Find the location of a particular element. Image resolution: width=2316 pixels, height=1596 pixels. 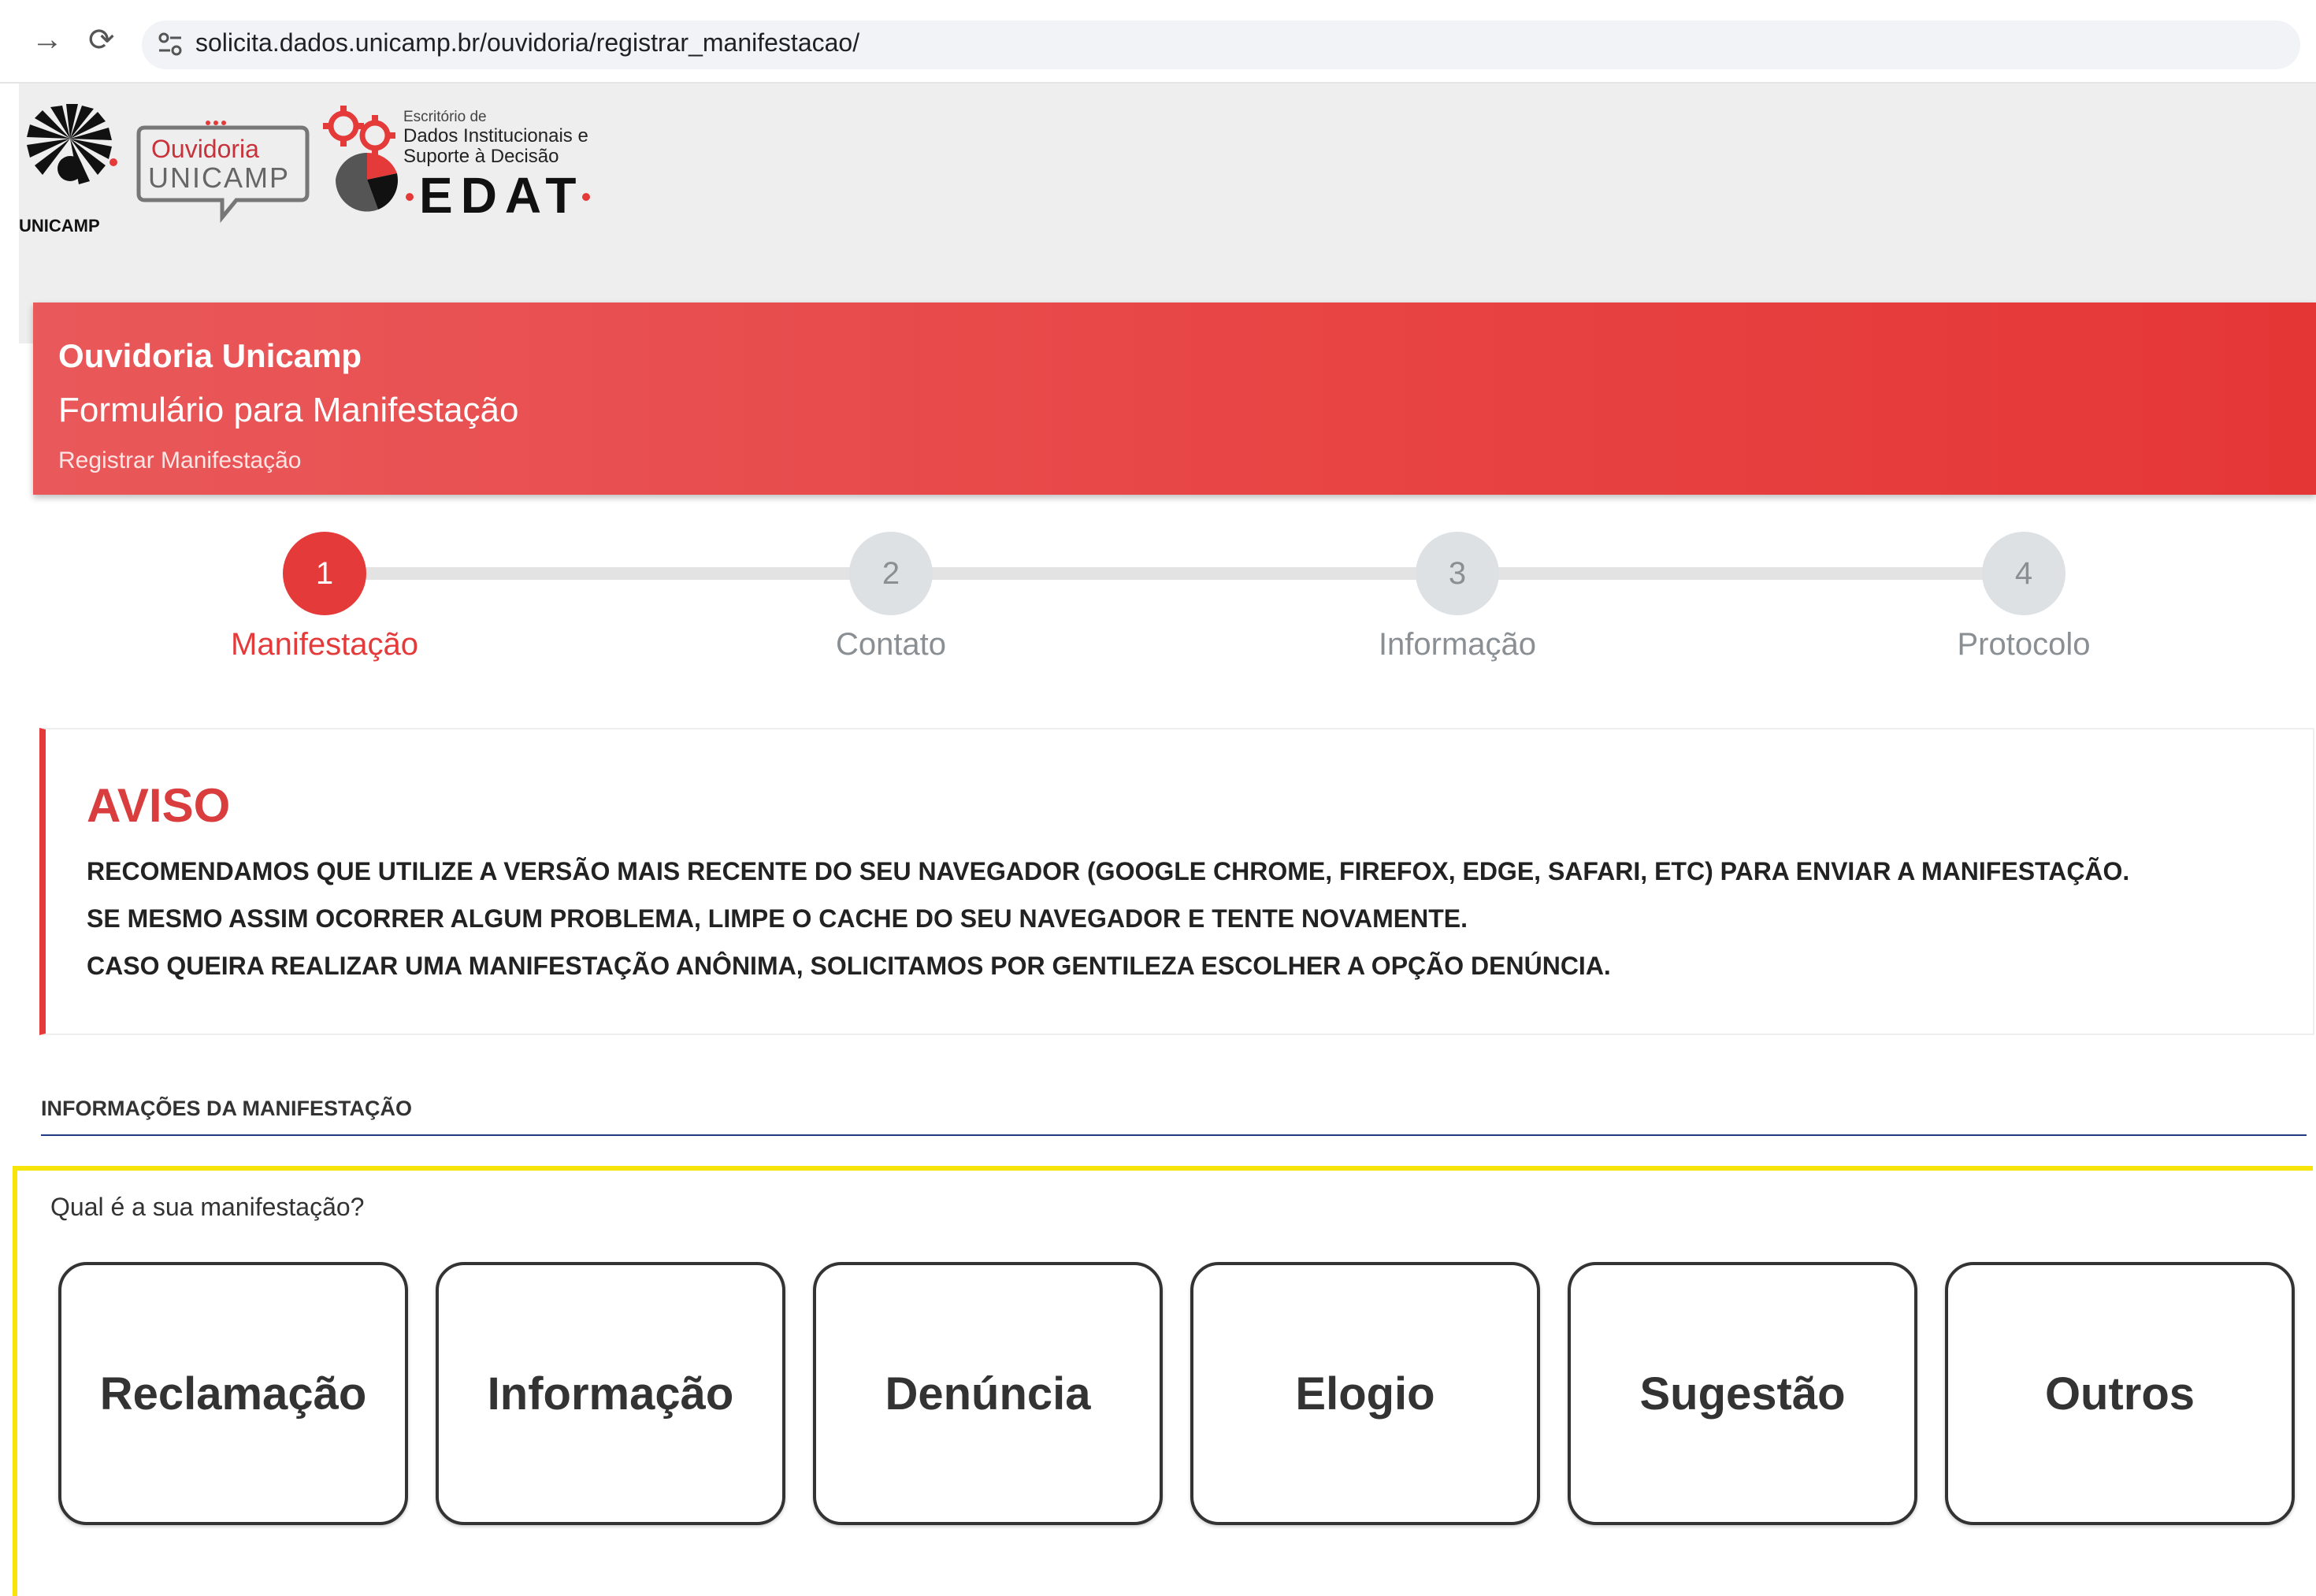

step-2-circle: 2 is located at coordinates (891, 573).